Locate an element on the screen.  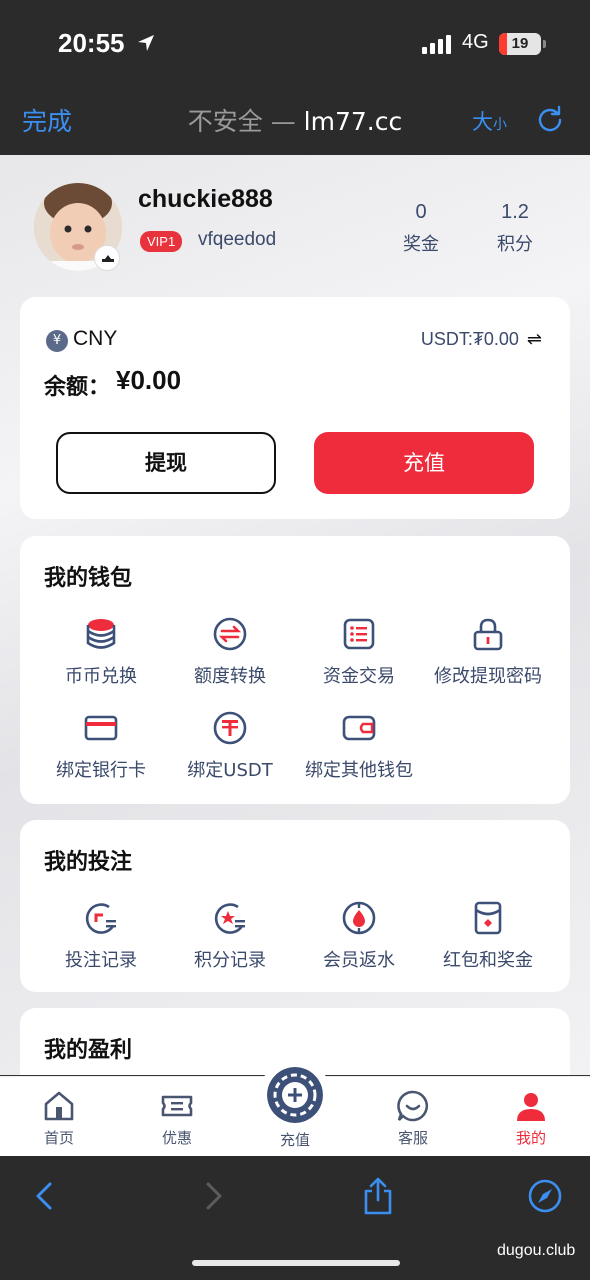
bottom-tab-bar: 首页 优惠 充值 客服 我的 is located at coordinates (295, 1107).